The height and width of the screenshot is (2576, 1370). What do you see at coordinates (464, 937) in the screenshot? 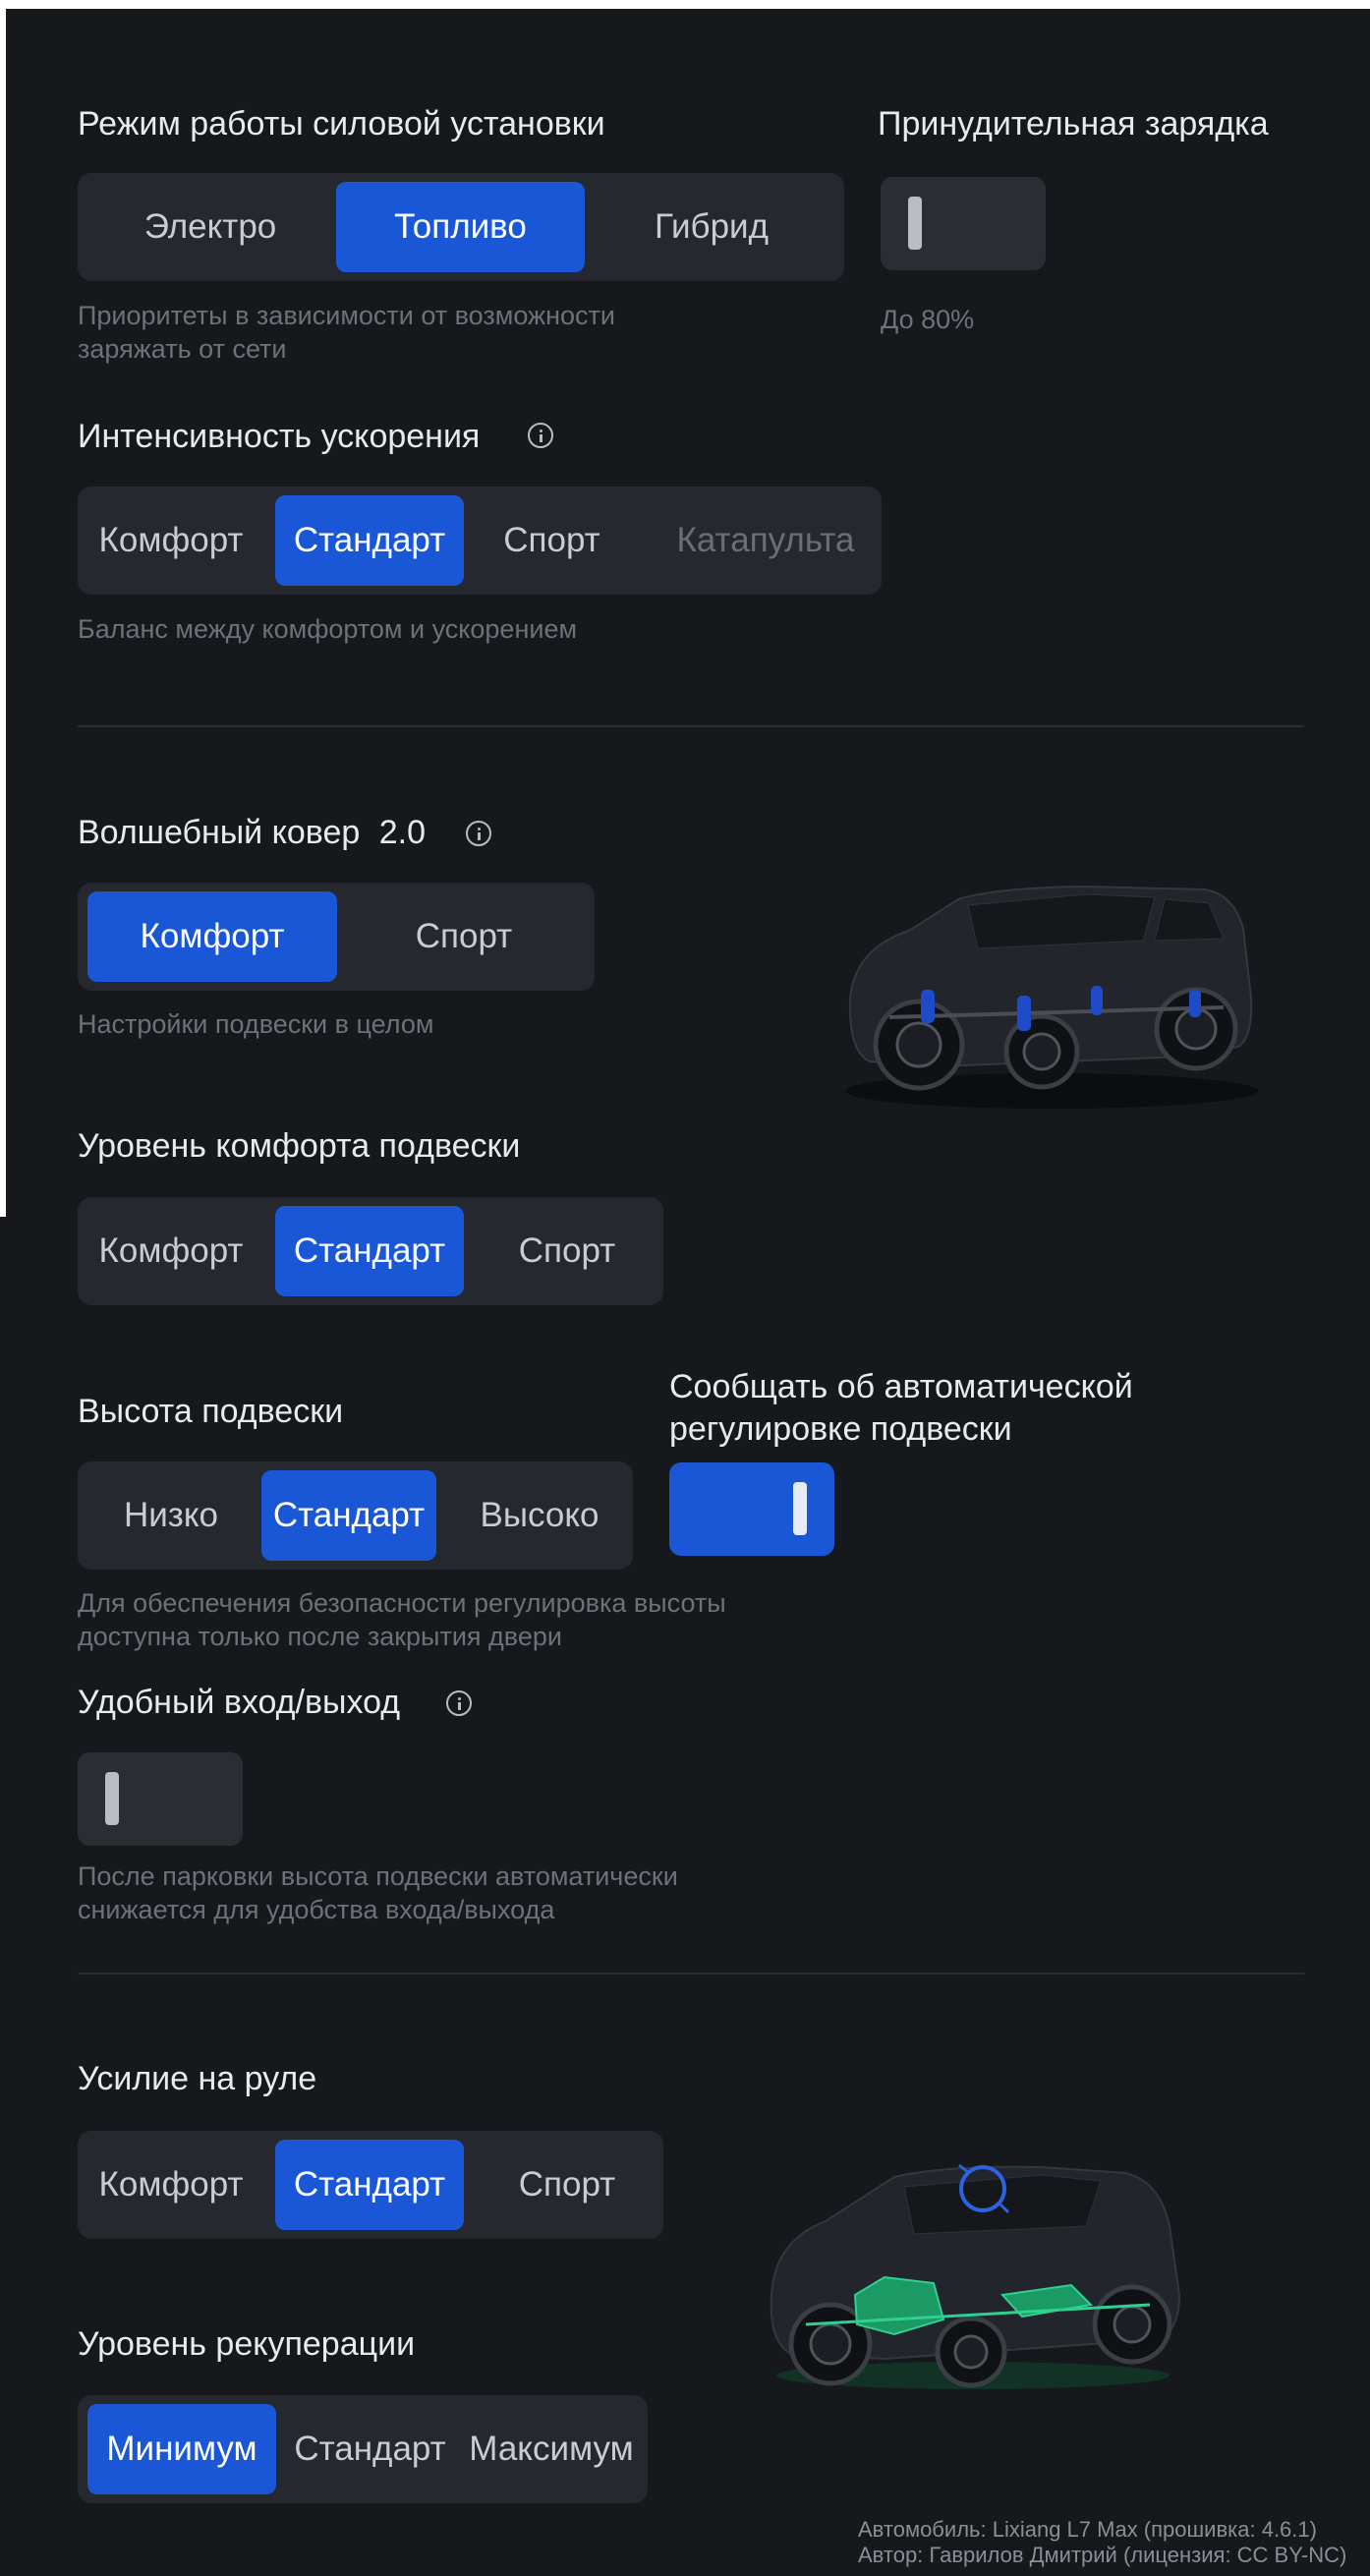
I see `magic-carpet-option-sport: Спорт` at bounding box center [464, 937].